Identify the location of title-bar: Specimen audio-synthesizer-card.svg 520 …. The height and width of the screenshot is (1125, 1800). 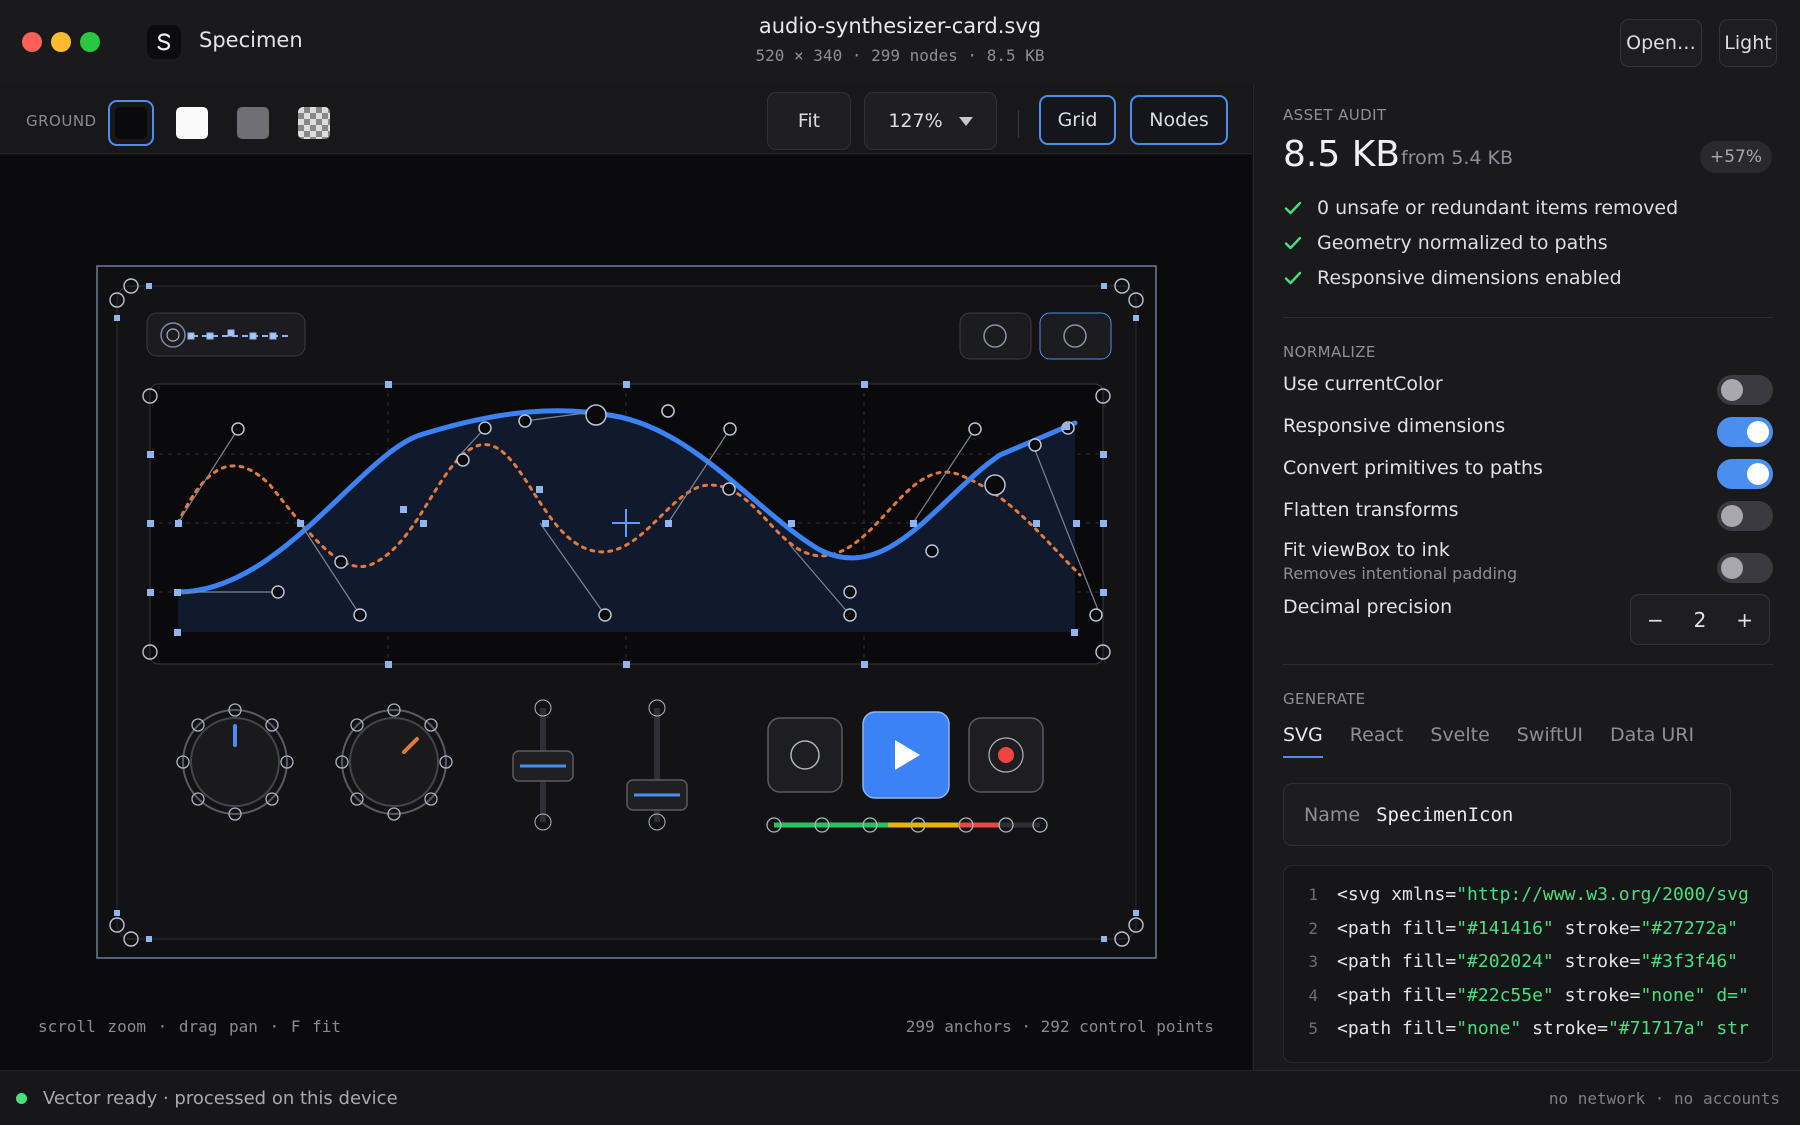
(900, 42).